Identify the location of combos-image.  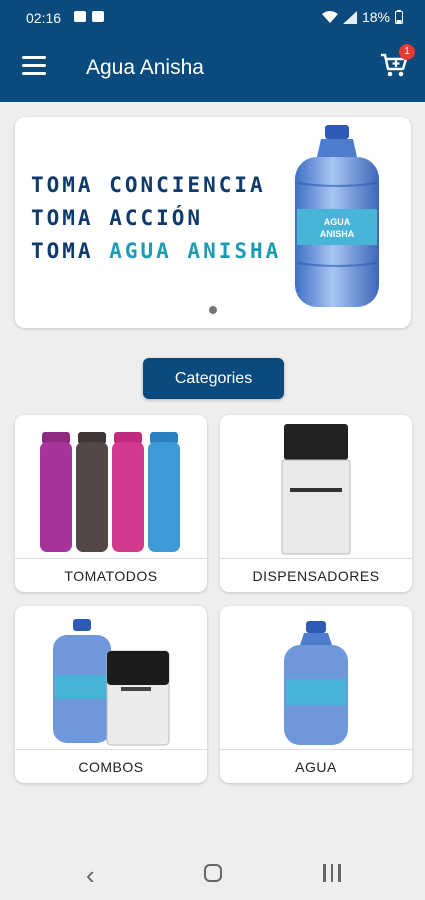
(111, 676).